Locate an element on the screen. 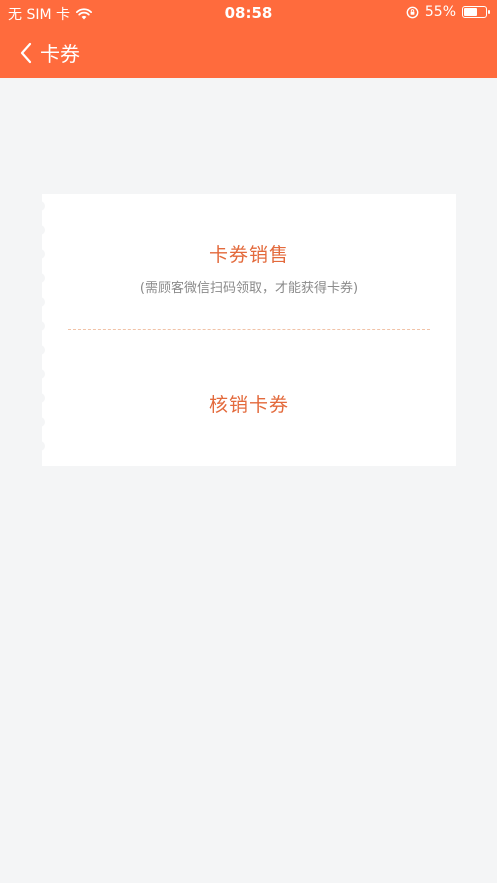 This screenshot has width=497, height=883. nav-bar: 卡券 is located at coordinates (248, 52).